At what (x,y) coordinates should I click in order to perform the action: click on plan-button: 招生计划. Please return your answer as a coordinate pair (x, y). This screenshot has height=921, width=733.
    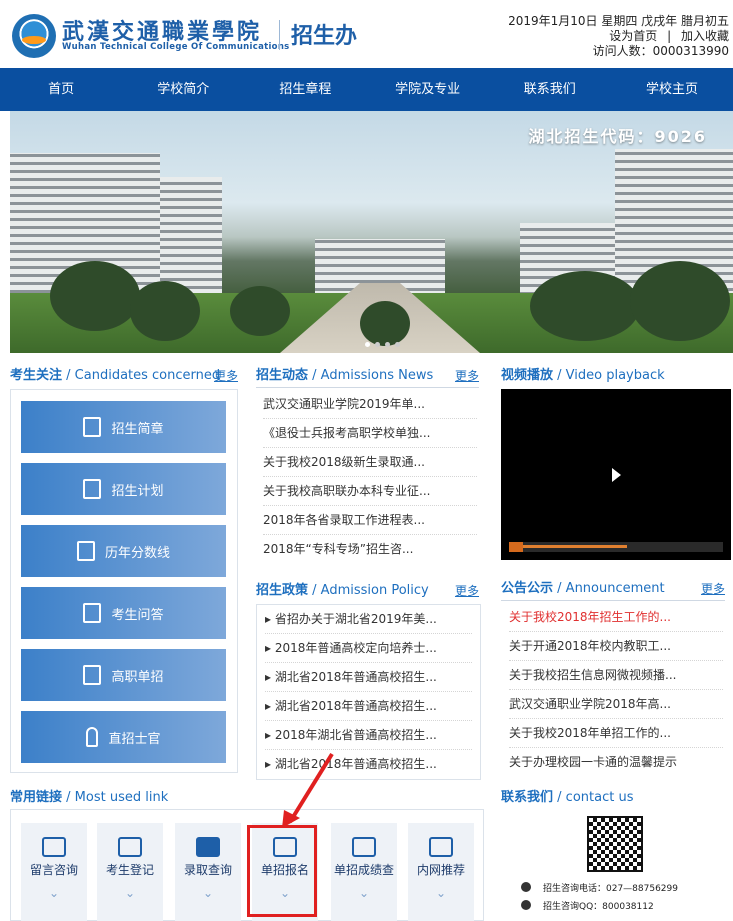
    Looking at the image, I should click on (123, 489).